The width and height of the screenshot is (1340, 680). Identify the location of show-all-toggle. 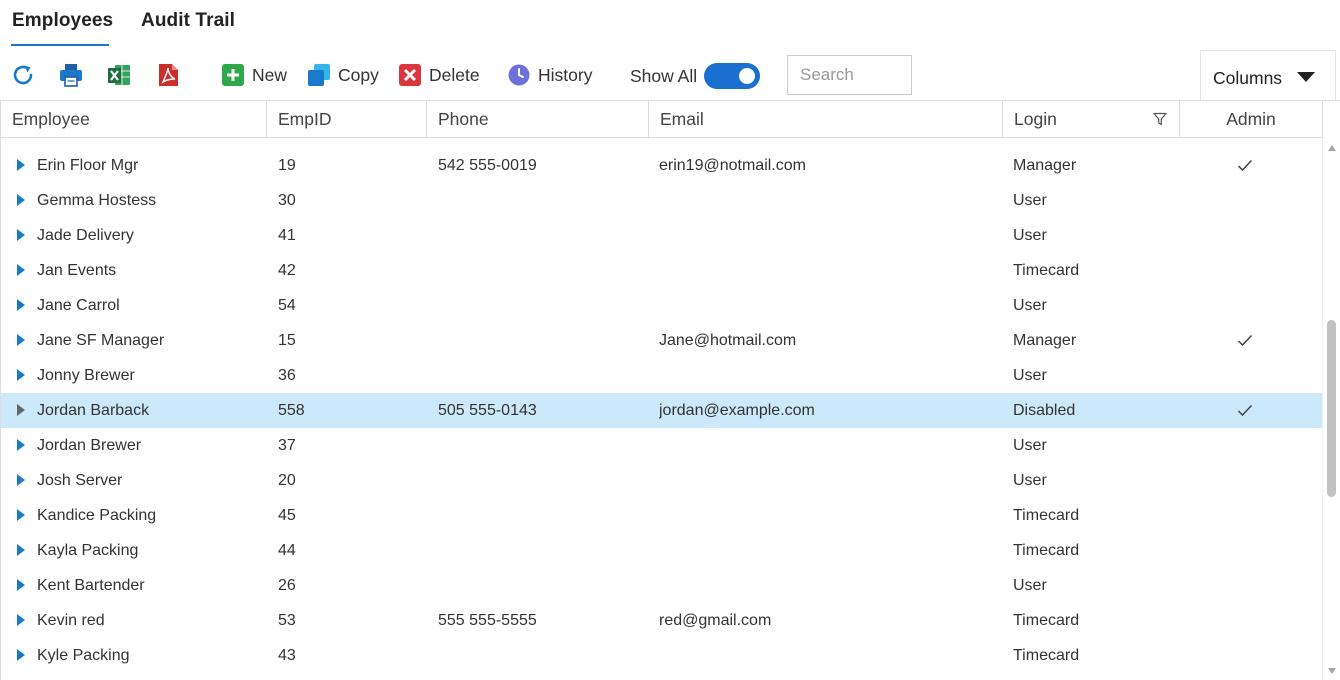
(732, 76).